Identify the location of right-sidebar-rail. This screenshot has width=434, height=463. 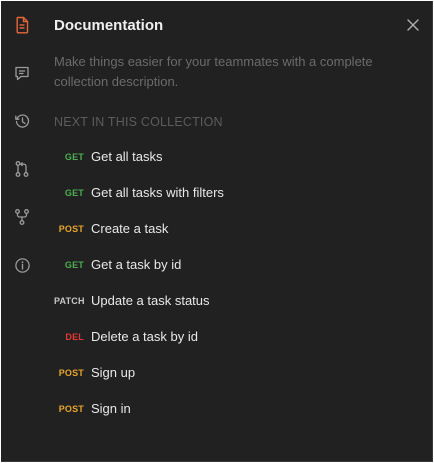
(23, 231).